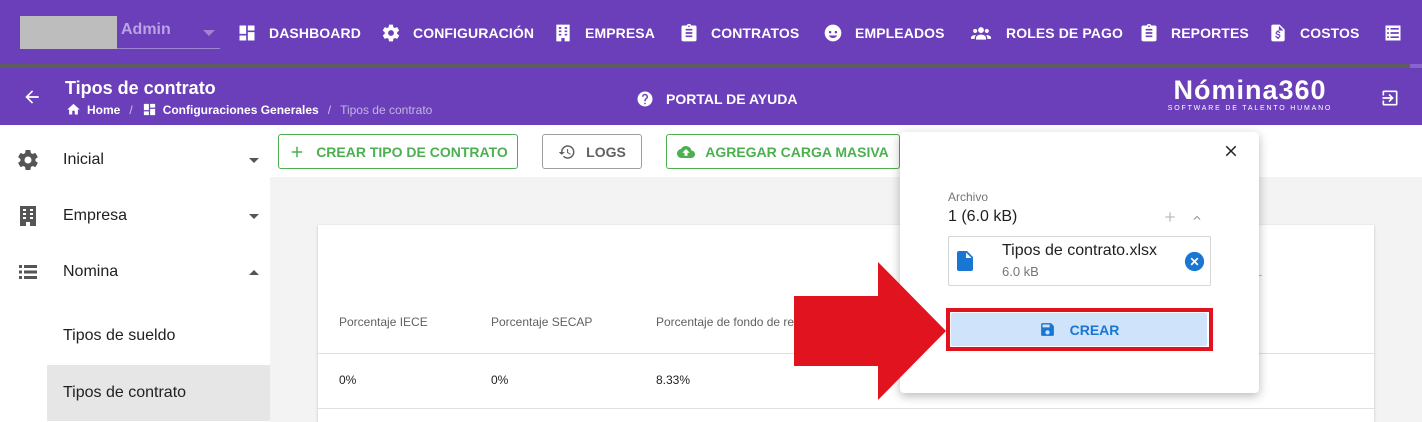 This screenshot has height=422, width=1422. Describe the element at coordinates (689, 32) in the screenshot. I see `clipboard-icon` at that location.